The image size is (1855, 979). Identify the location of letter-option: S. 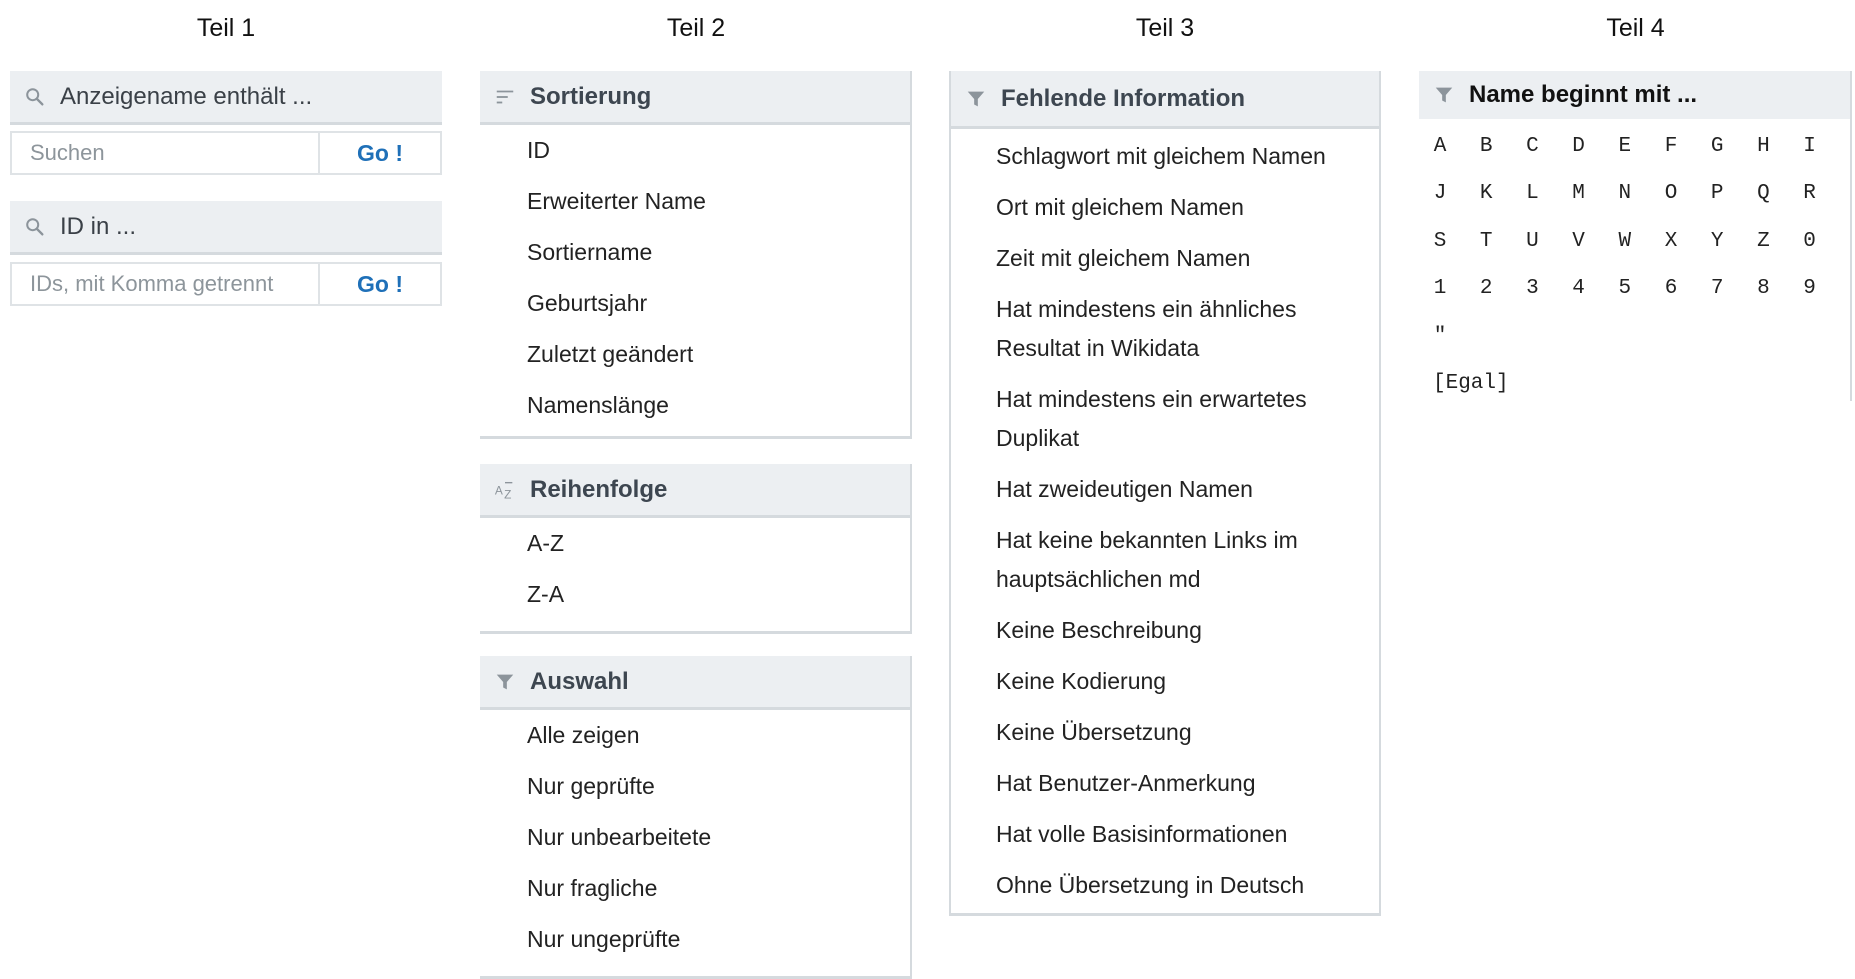
(1440, 241).